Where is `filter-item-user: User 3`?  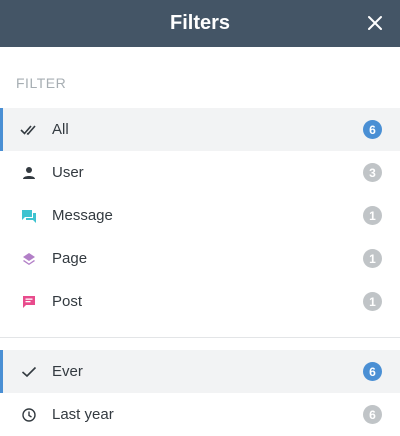
filter-item-user: User 3 is located at coordinates (200, 172).